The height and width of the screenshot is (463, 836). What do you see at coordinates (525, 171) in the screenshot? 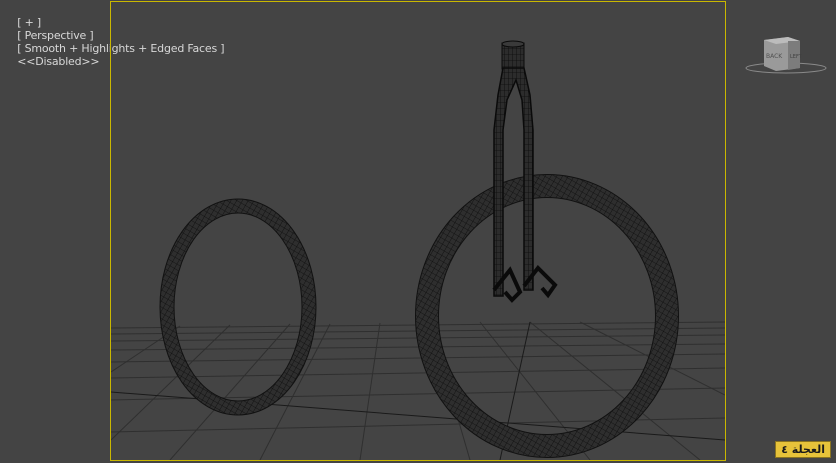
I see `bicycle-fork` at bounding box center [525, 171].